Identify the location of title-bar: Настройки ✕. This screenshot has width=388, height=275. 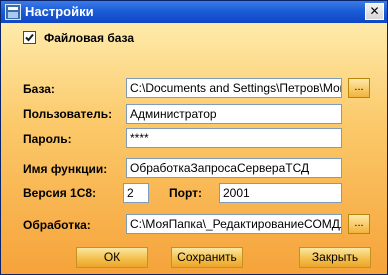
(194, 12).